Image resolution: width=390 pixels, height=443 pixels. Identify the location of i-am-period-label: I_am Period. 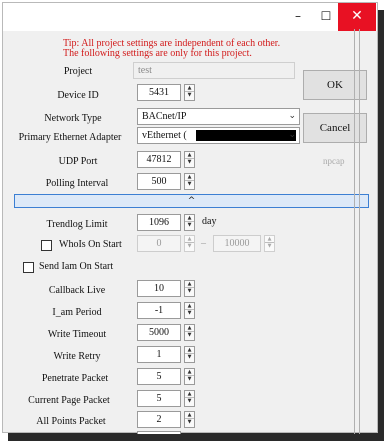
(77, 312).